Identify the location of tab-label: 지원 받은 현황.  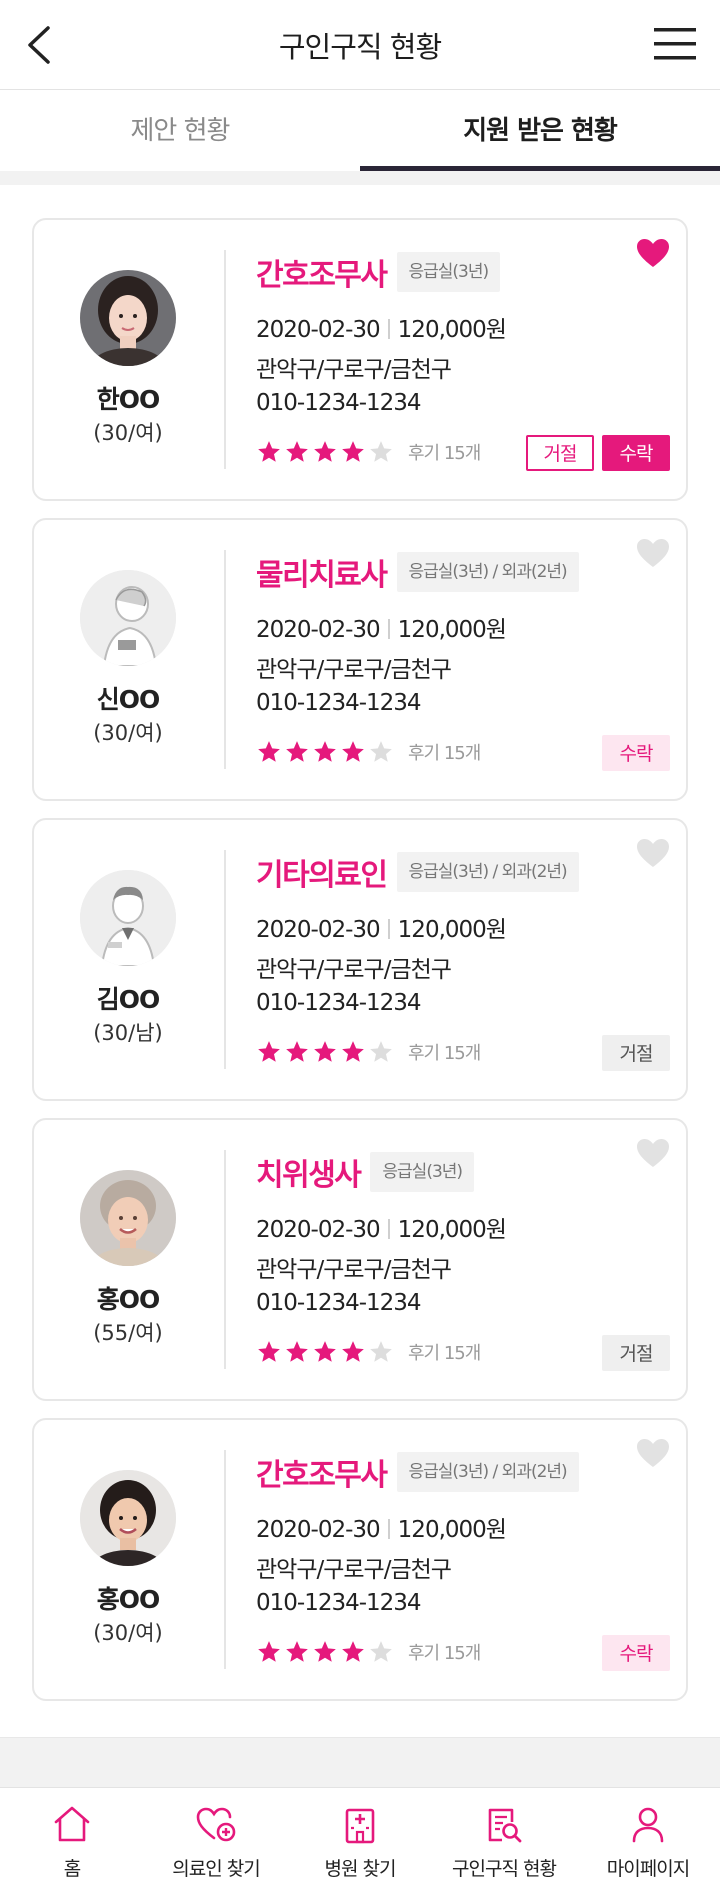
(540, 131).